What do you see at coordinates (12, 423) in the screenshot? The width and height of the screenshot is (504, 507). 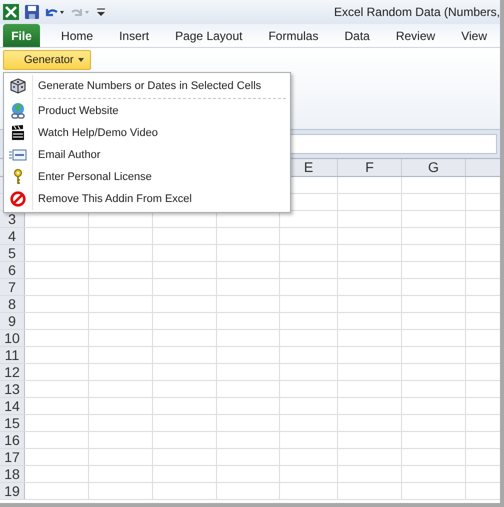 I see `row-header: 15` at bounding box center [12, 423].